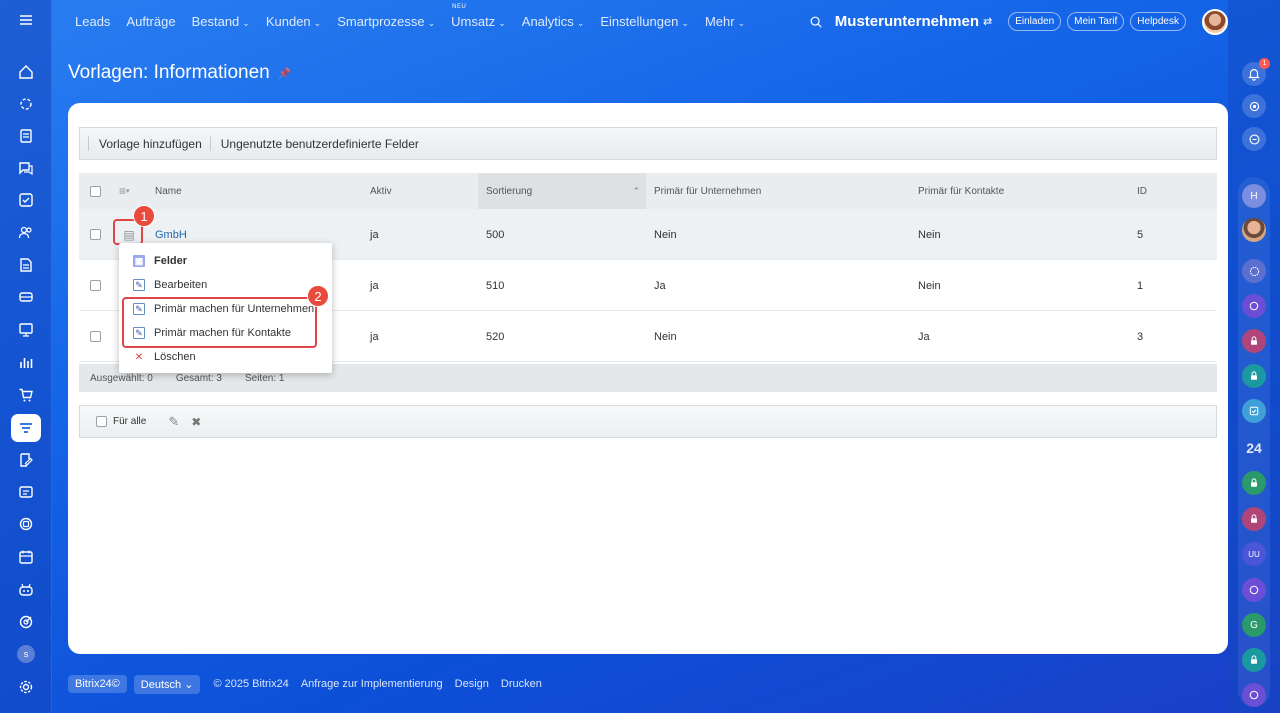 The image size is (1280, 713). What do you see at coordinates (1254, 554) in the screenshot?
I see `chat-avatar-uu: UU` at bounding box center [1254, 554].